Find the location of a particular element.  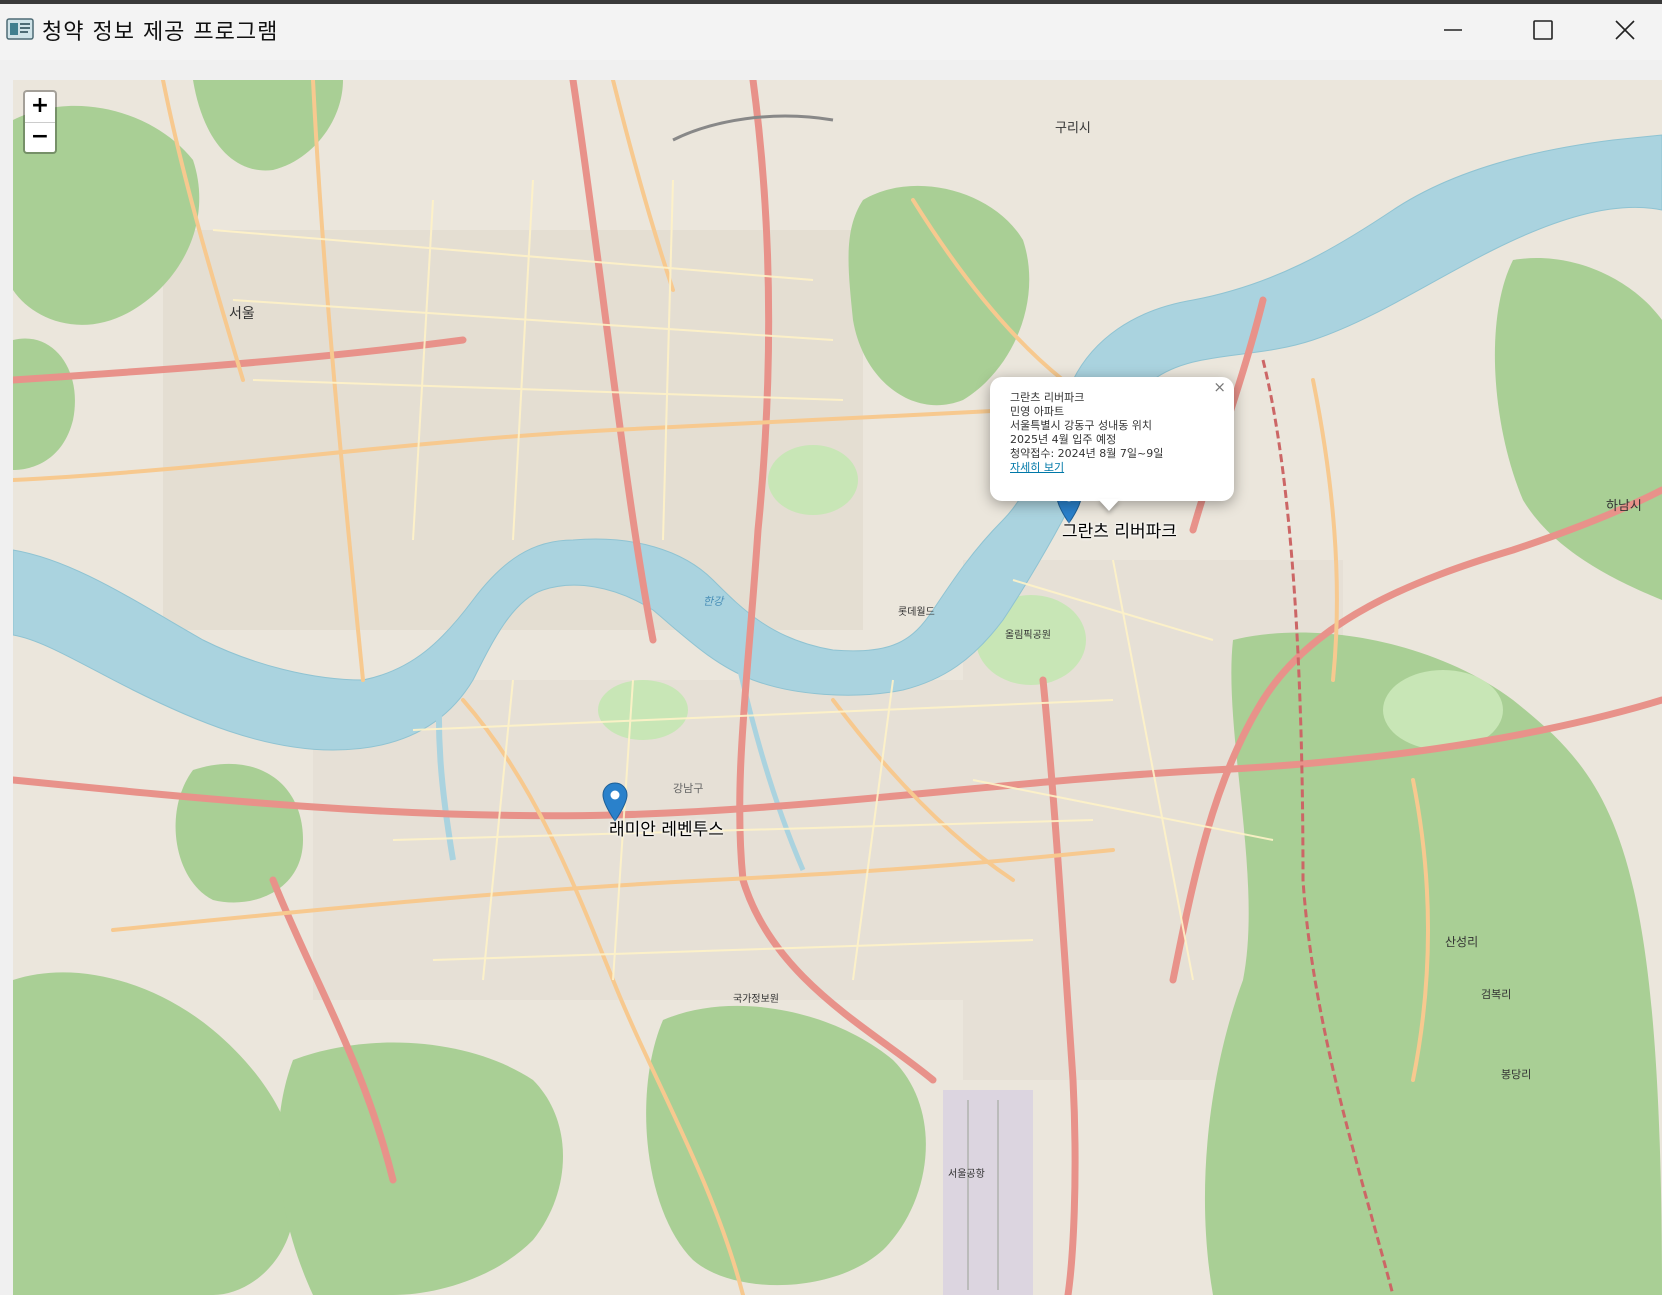

place-label-olympic-park: 올림픽공원 is located at coordinates (1028, 635).